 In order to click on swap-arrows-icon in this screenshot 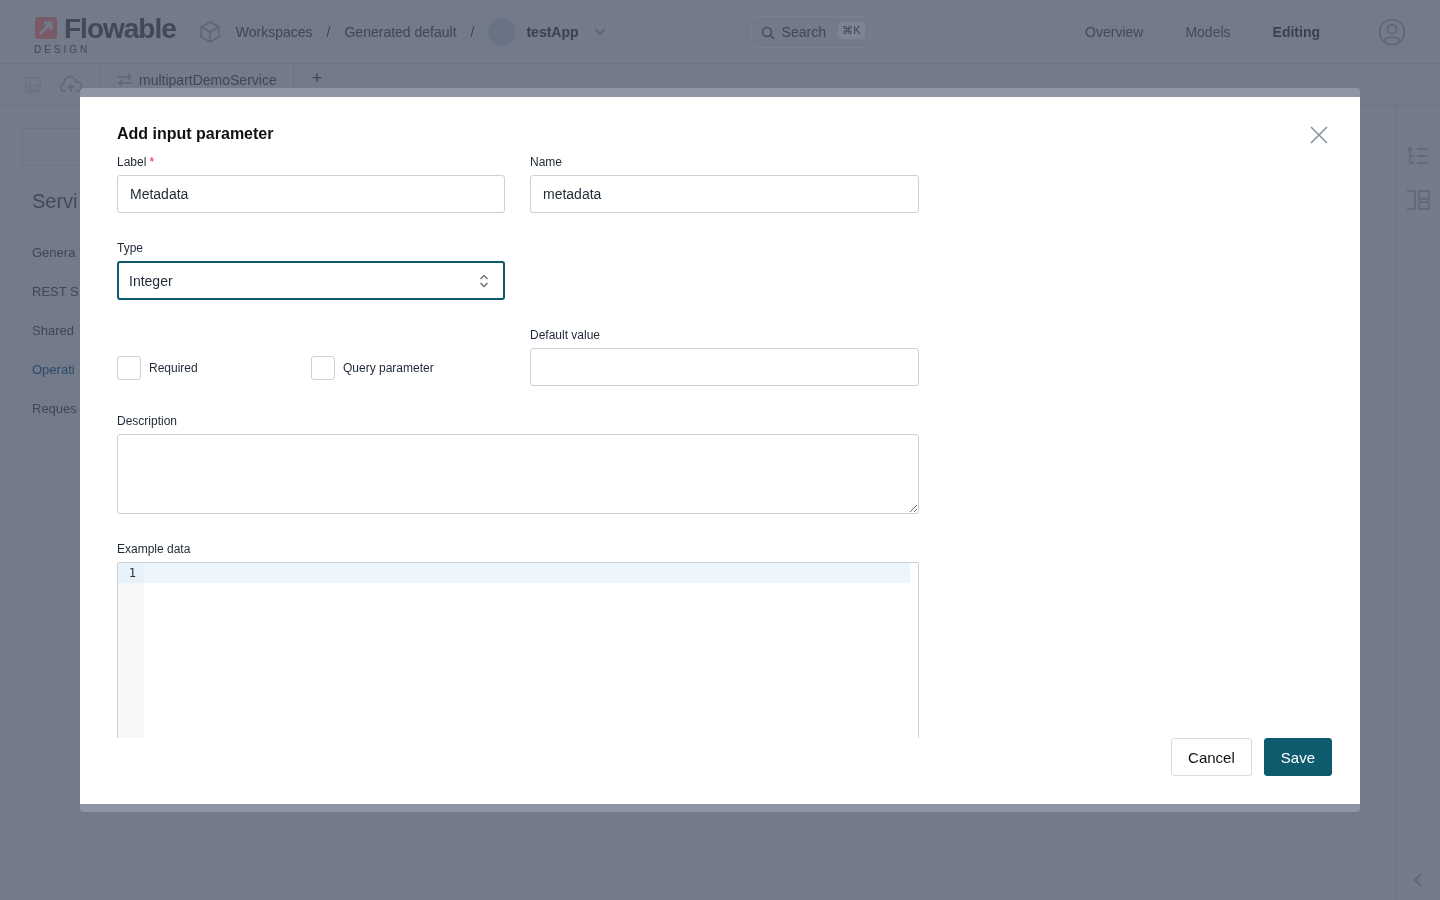, I will do `click(125, 80)`.